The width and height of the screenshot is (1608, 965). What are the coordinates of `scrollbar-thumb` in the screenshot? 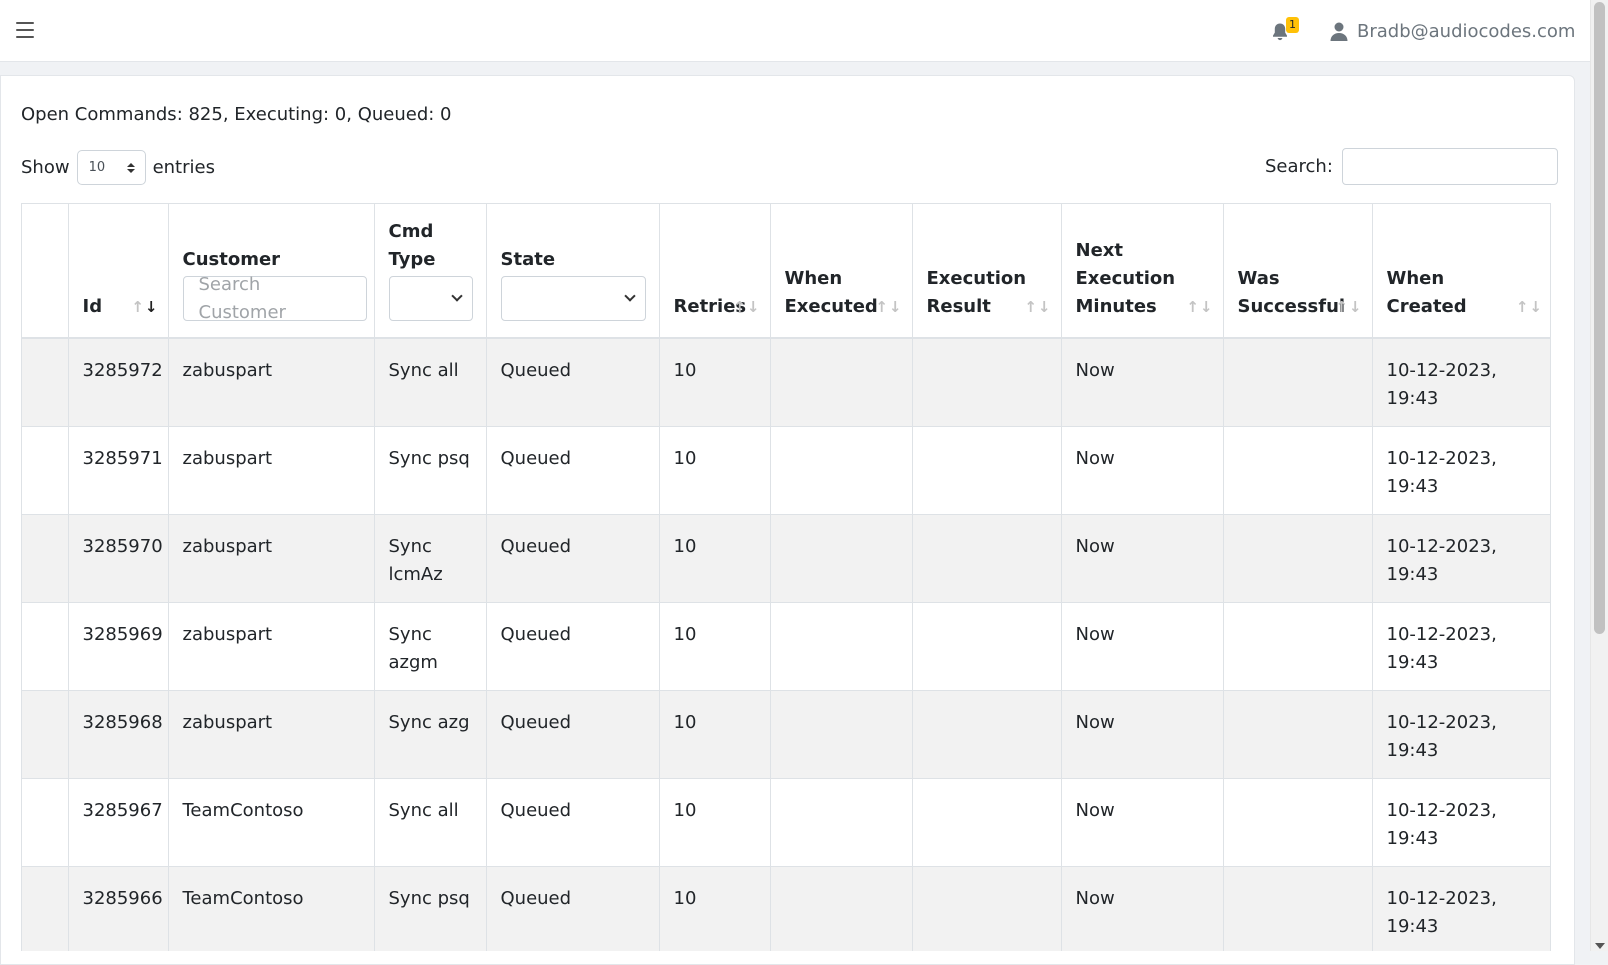 It's located at (1599, 318).